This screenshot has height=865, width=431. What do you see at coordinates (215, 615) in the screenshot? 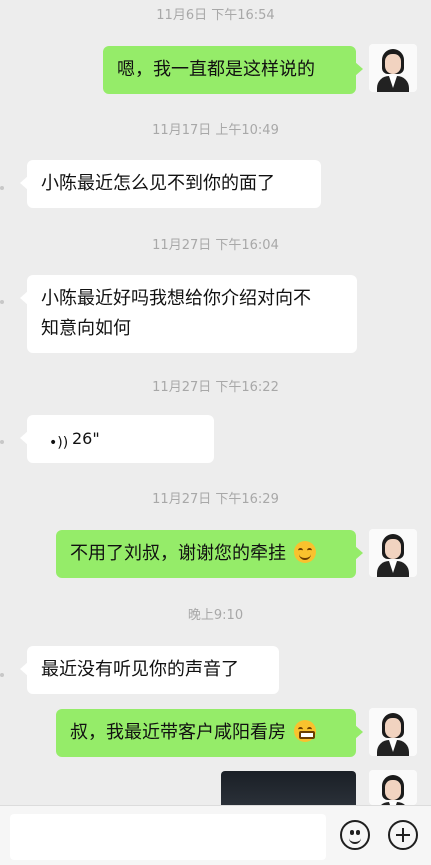
I see `timestamp: 晚上9:10` at bounding box center [215, 615].